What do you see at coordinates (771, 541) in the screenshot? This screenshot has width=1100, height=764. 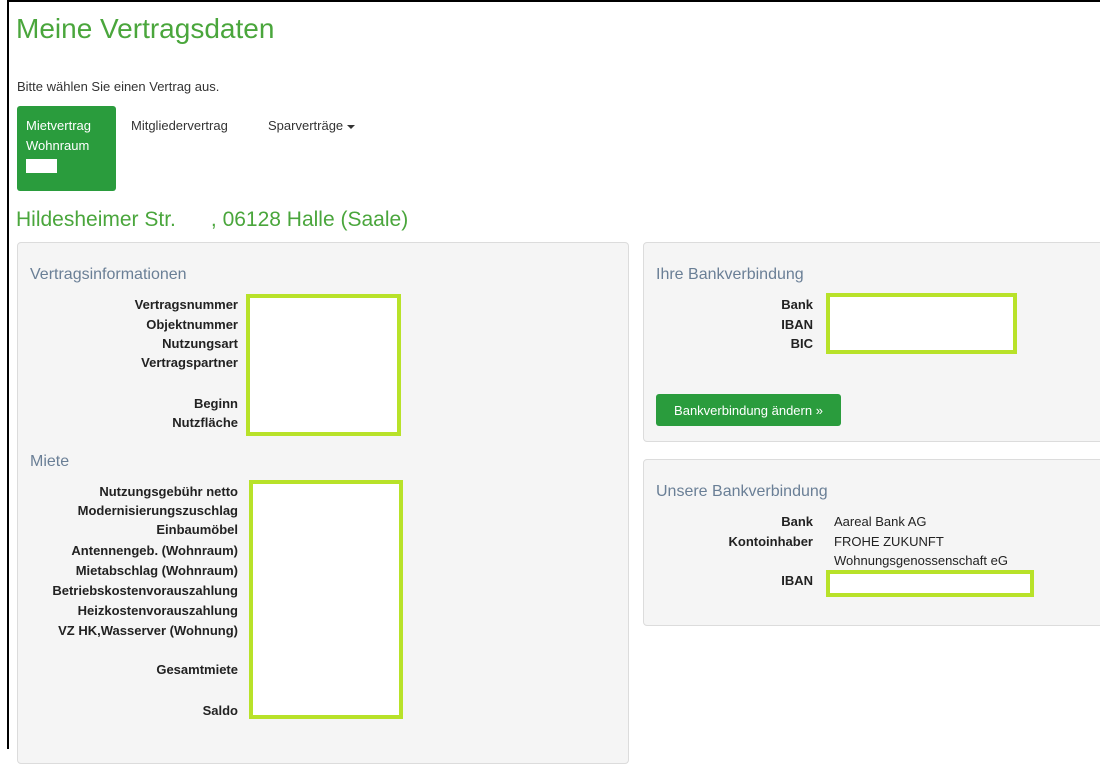 I see `label-kontoinhaber: Kontoinhaber` at bounding box center [771, 541].